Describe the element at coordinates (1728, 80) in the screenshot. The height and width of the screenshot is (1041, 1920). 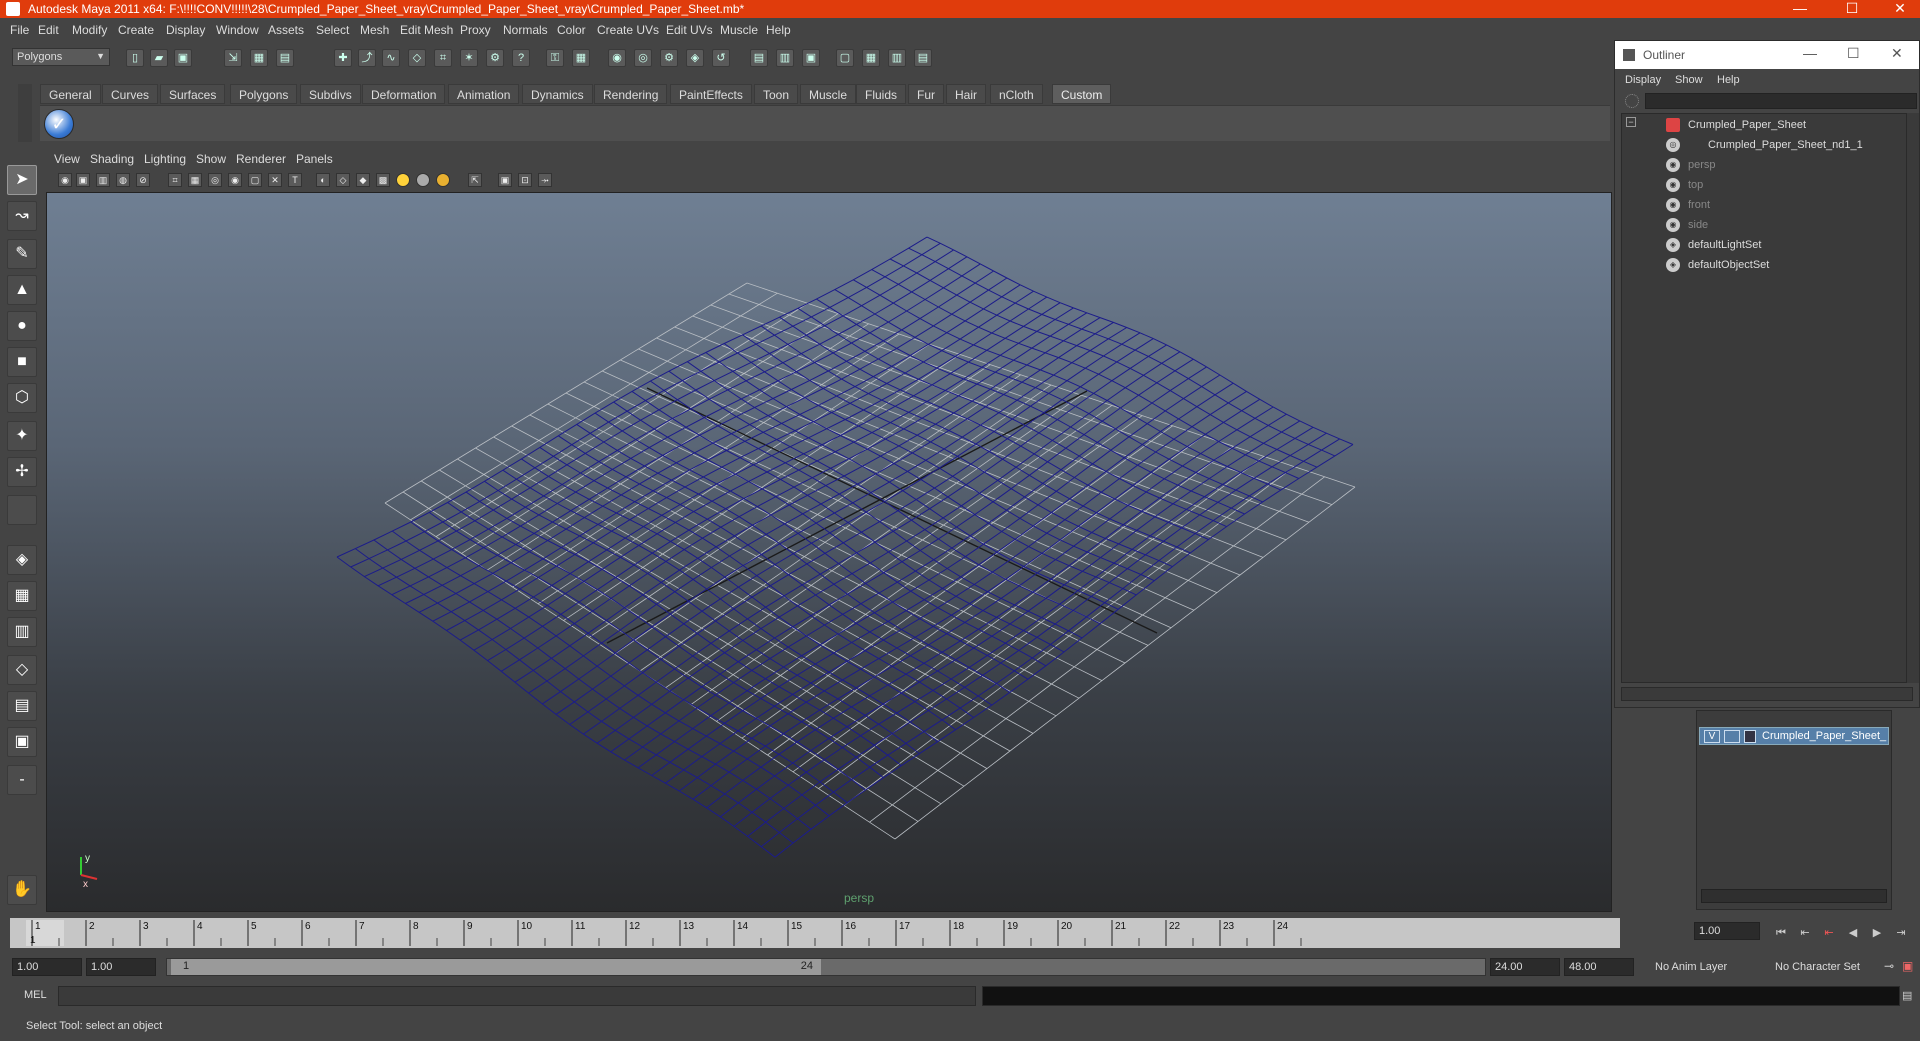
I see `outliner-menu-help: Help` at that location.